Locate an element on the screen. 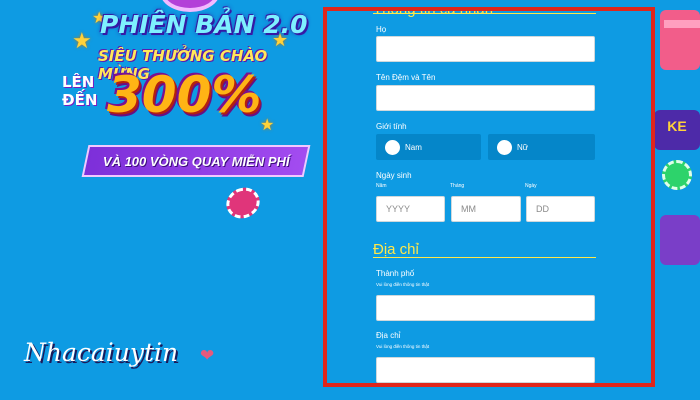 The image size is (700, 400). month-label: Tháng is located at coordinates (457, 186).